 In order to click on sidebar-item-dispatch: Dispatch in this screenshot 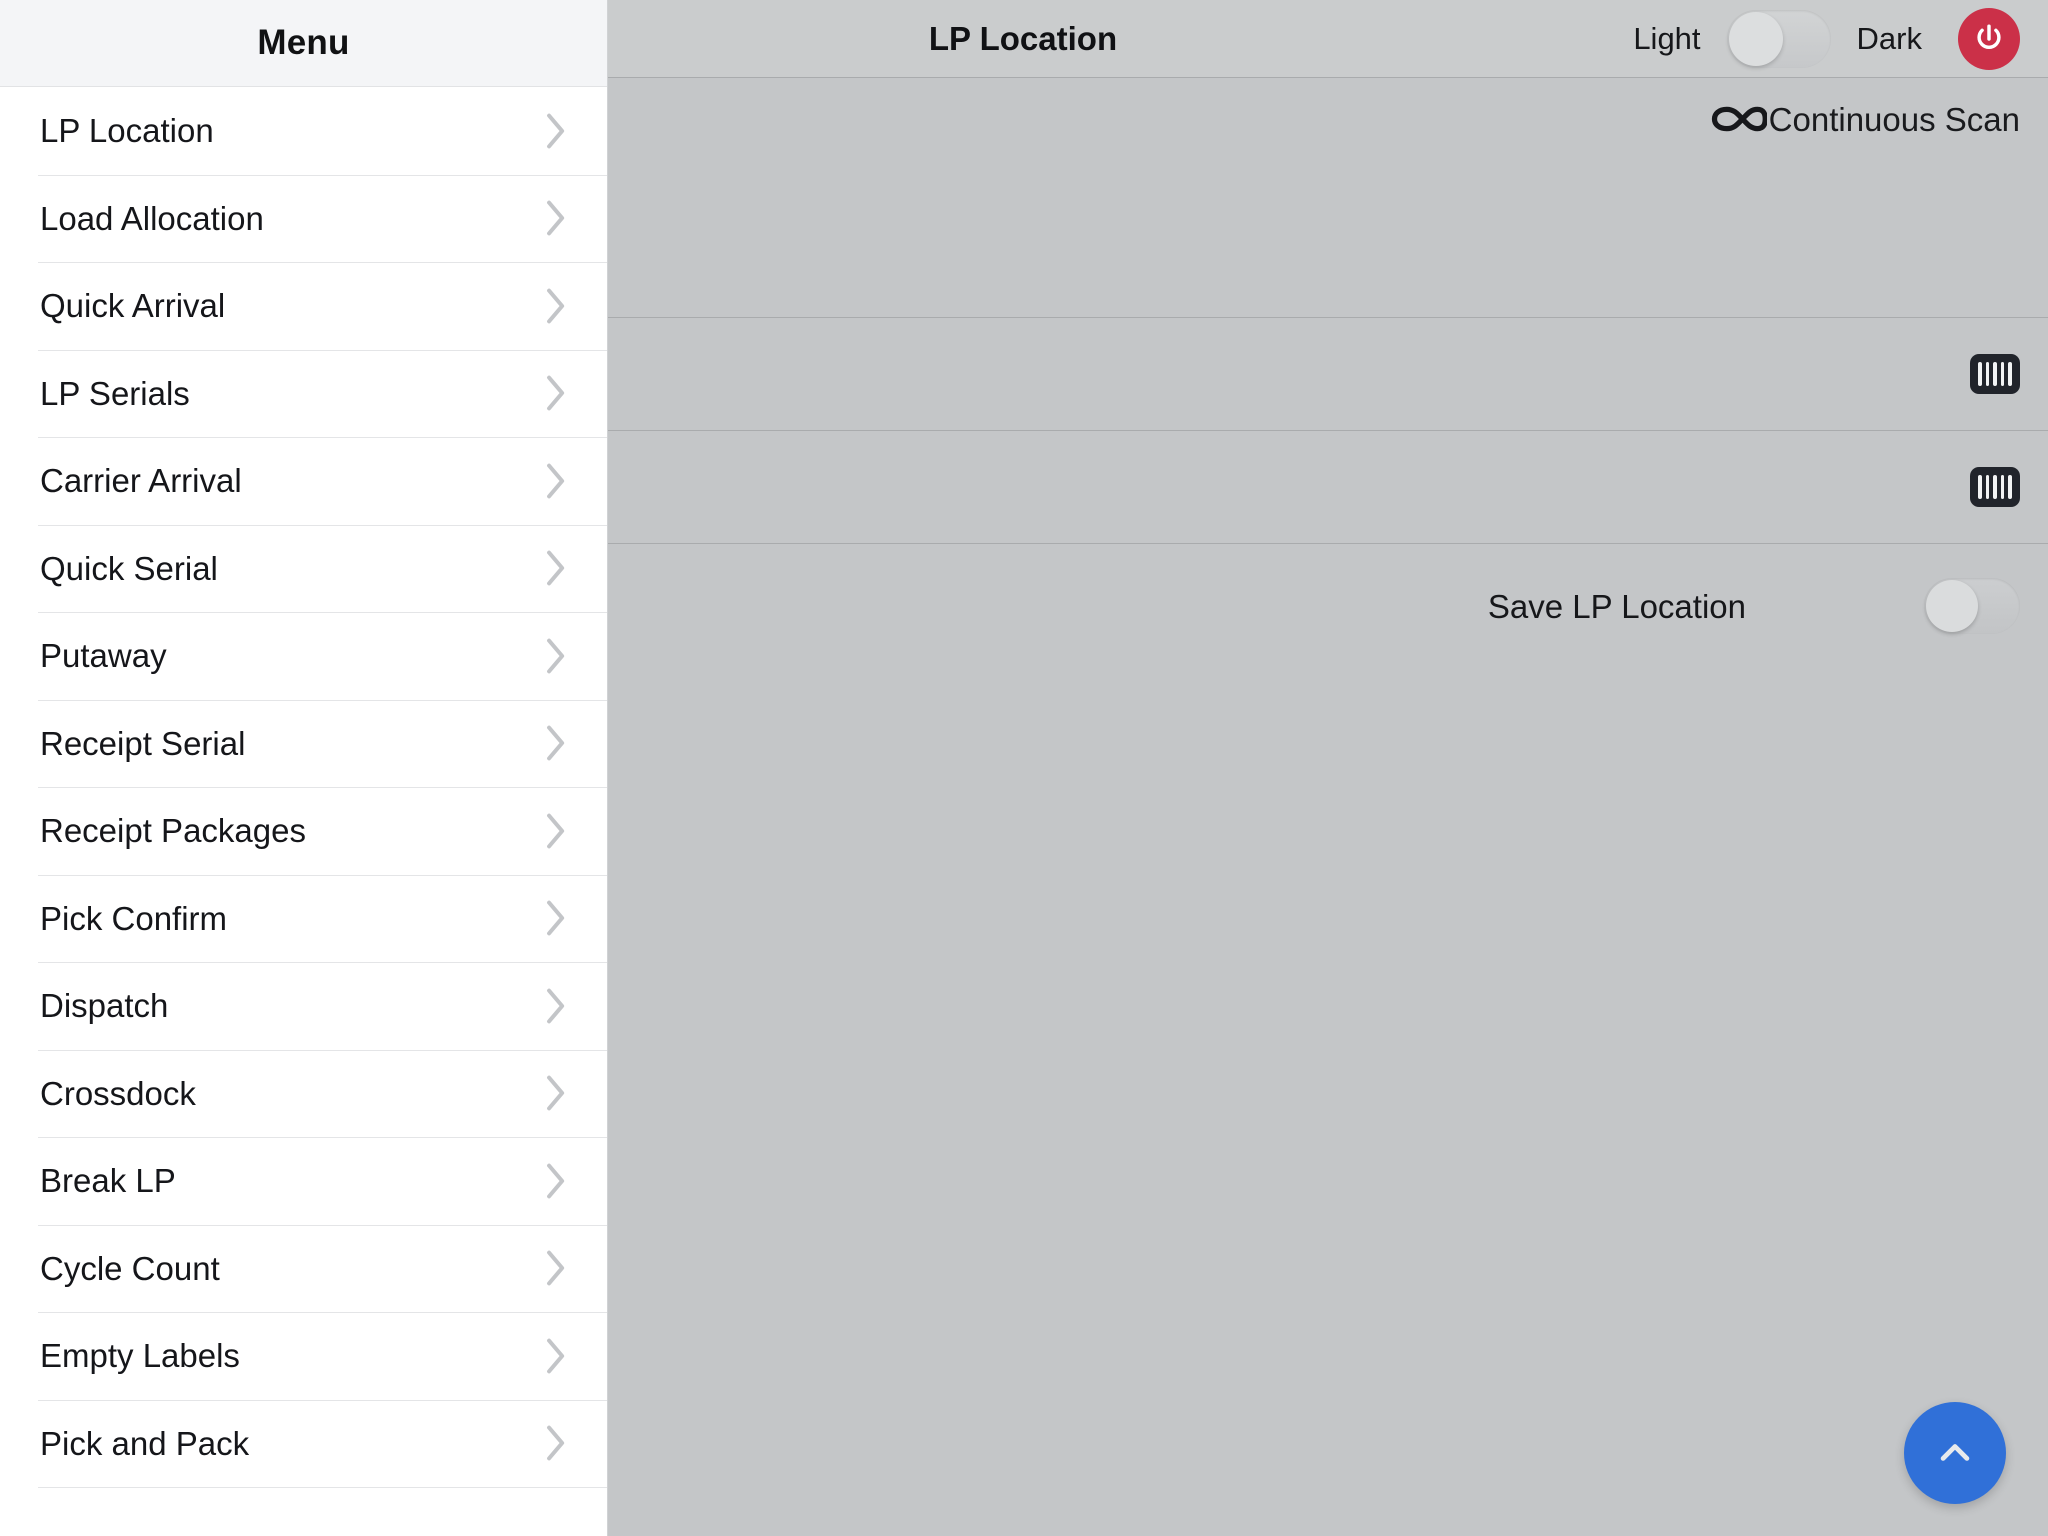, I will do `click(303, 1006)`.